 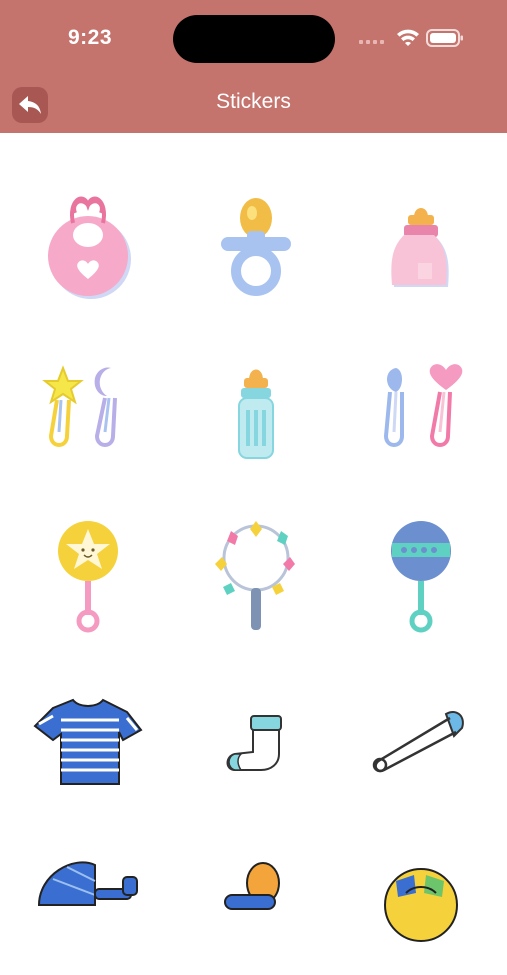 I want to click on pacifier-orange-icon, so click(x=252, y=886).